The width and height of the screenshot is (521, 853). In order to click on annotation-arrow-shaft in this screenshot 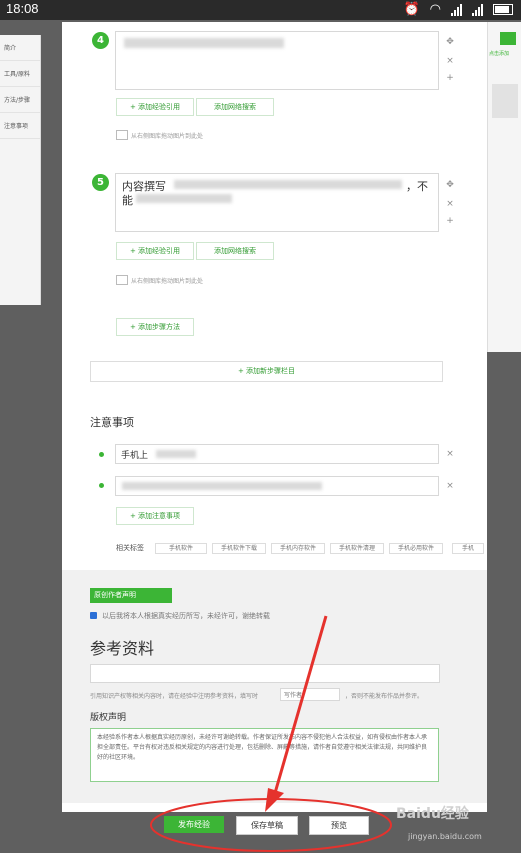, I will do `click(299, 708)`.